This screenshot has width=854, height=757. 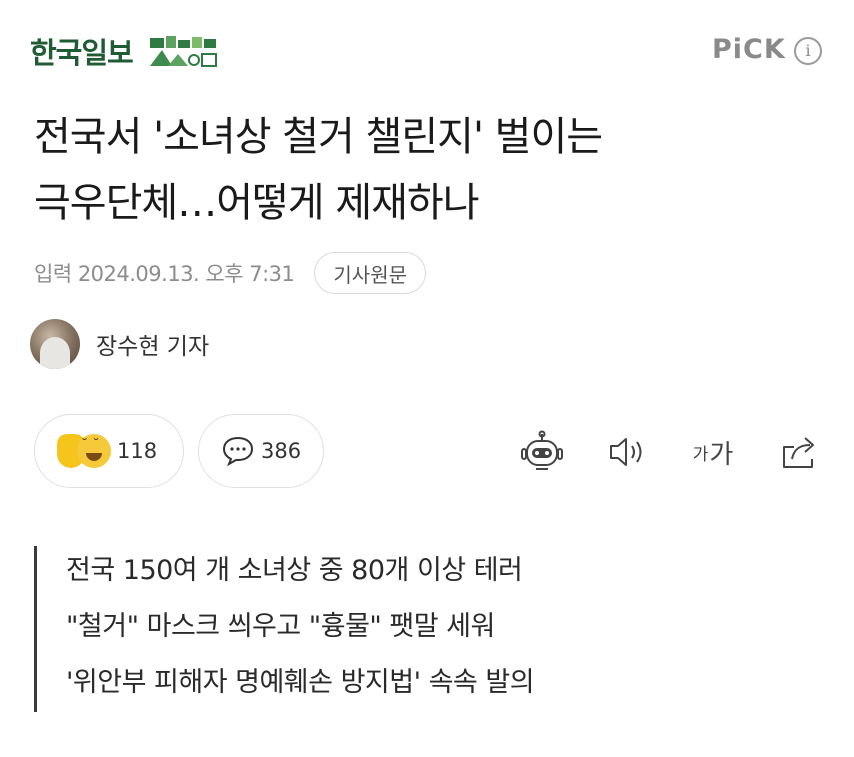 I want to click on speech-bubble-icon, so click(x=238, y=451).